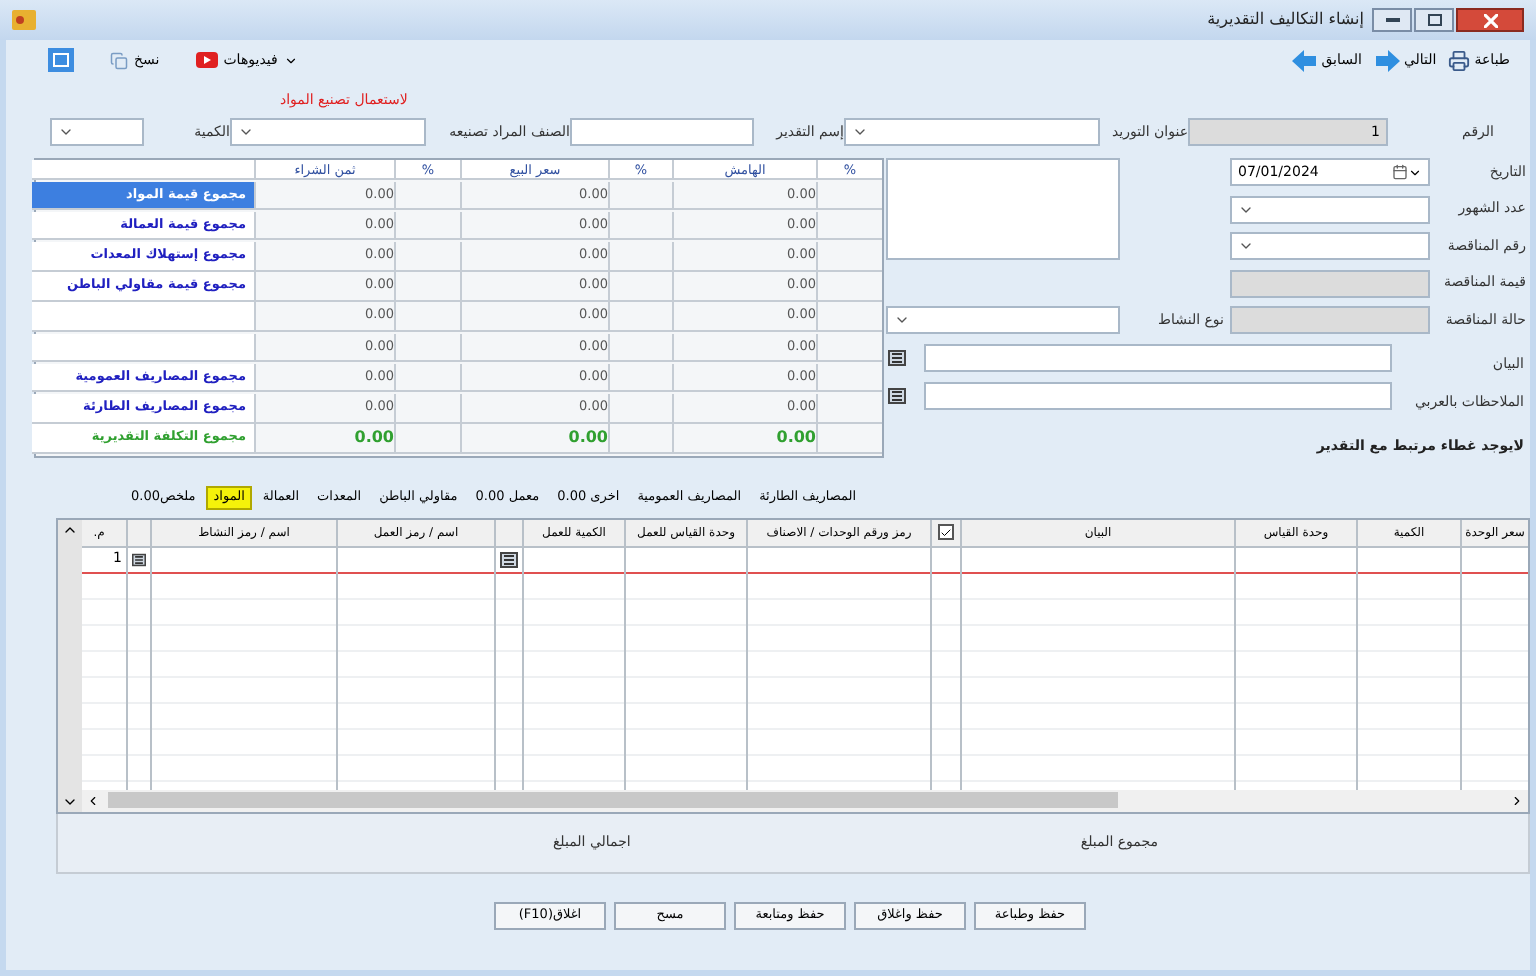 This screenshot has height=976, width=1536. I want to click on app-icon, so click(24, 20).